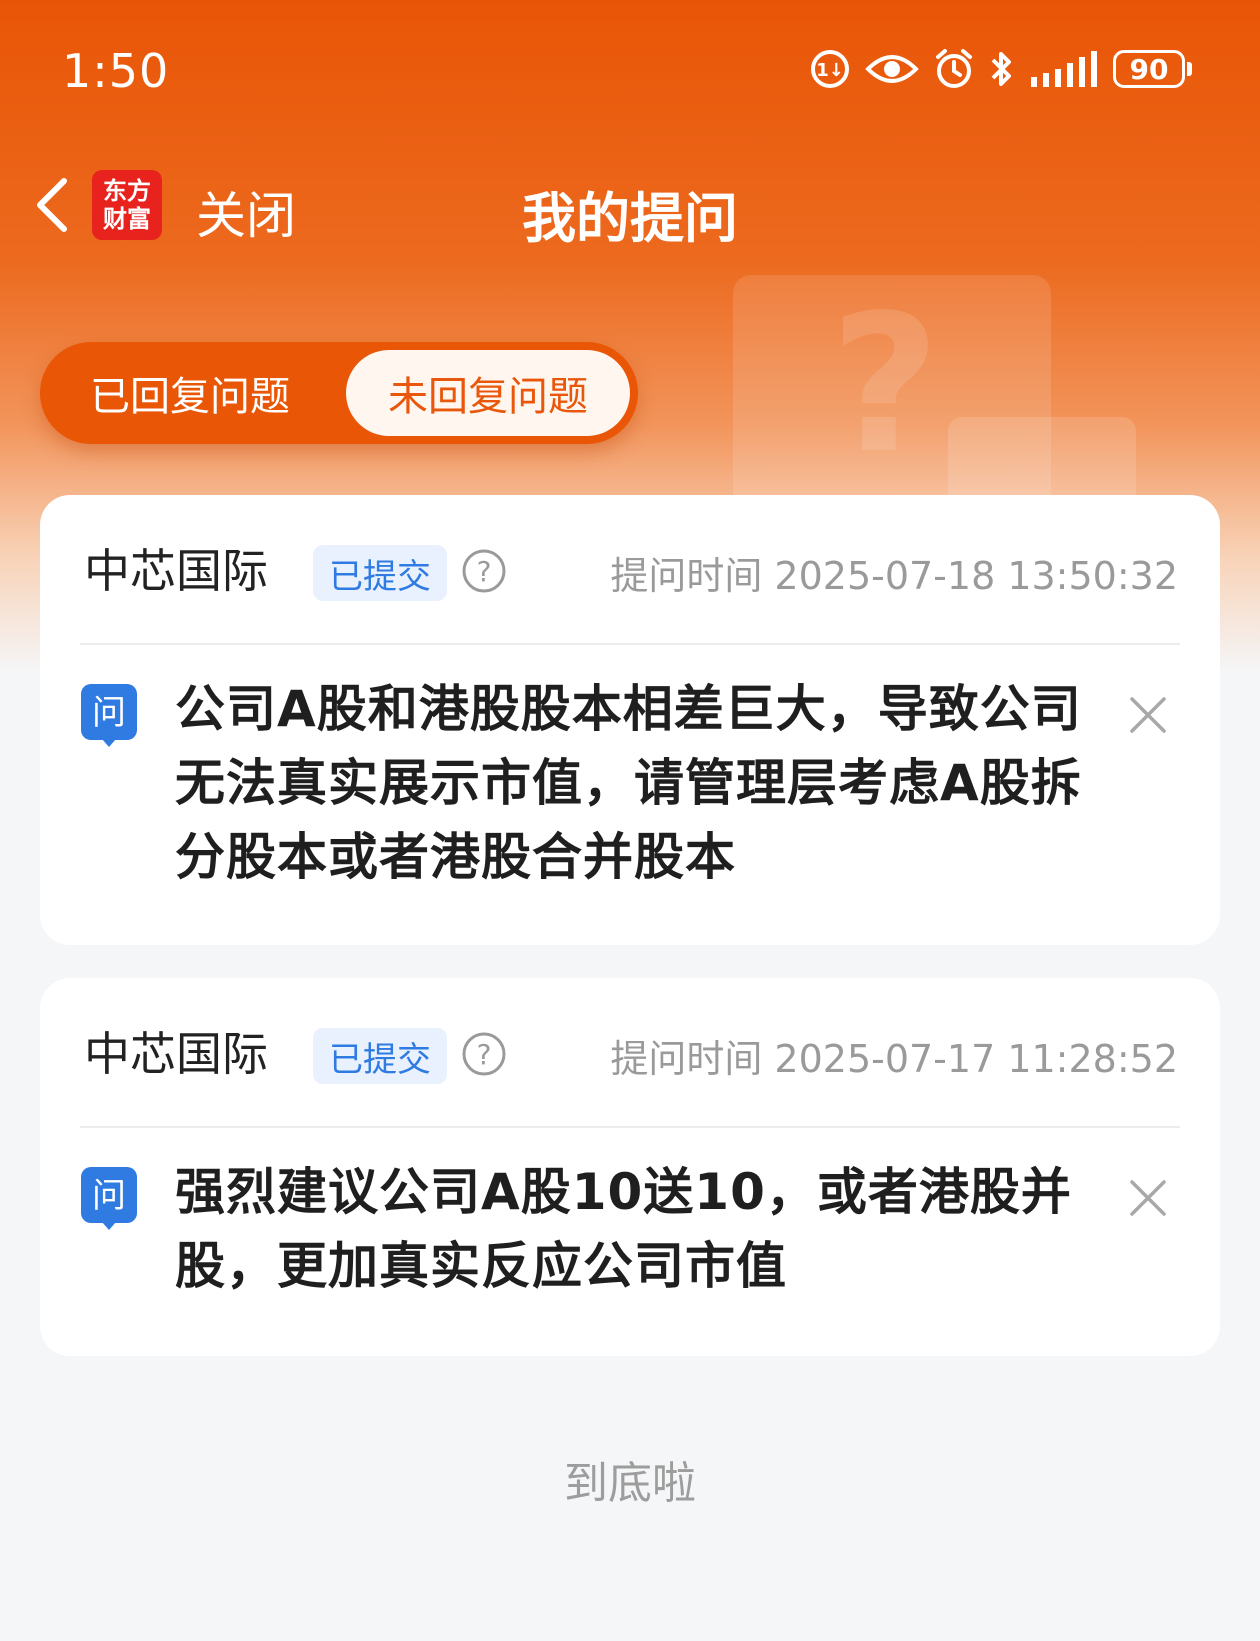 This screenshot has height=1641, width=1260. I want to click on status-bar: 1:50 1↓ 90, so click(630, 75).